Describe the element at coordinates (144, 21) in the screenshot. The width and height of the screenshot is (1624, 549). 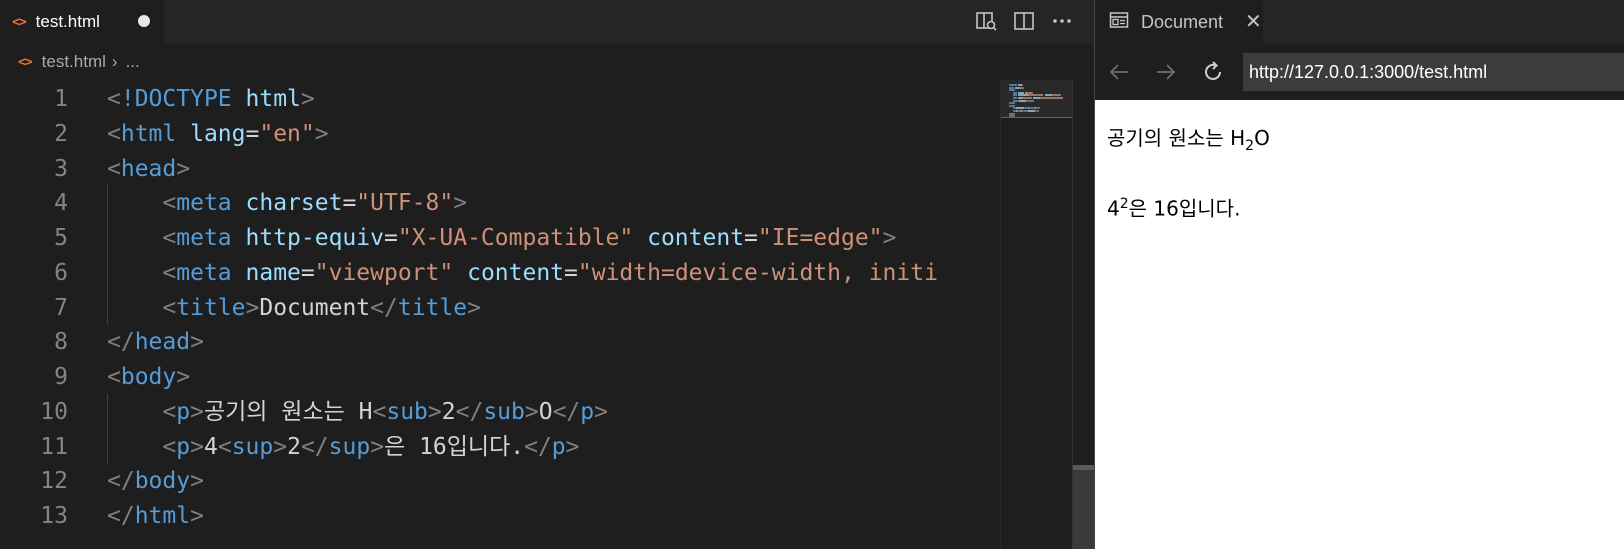
I see `unsaved-dot-icon` at that location.